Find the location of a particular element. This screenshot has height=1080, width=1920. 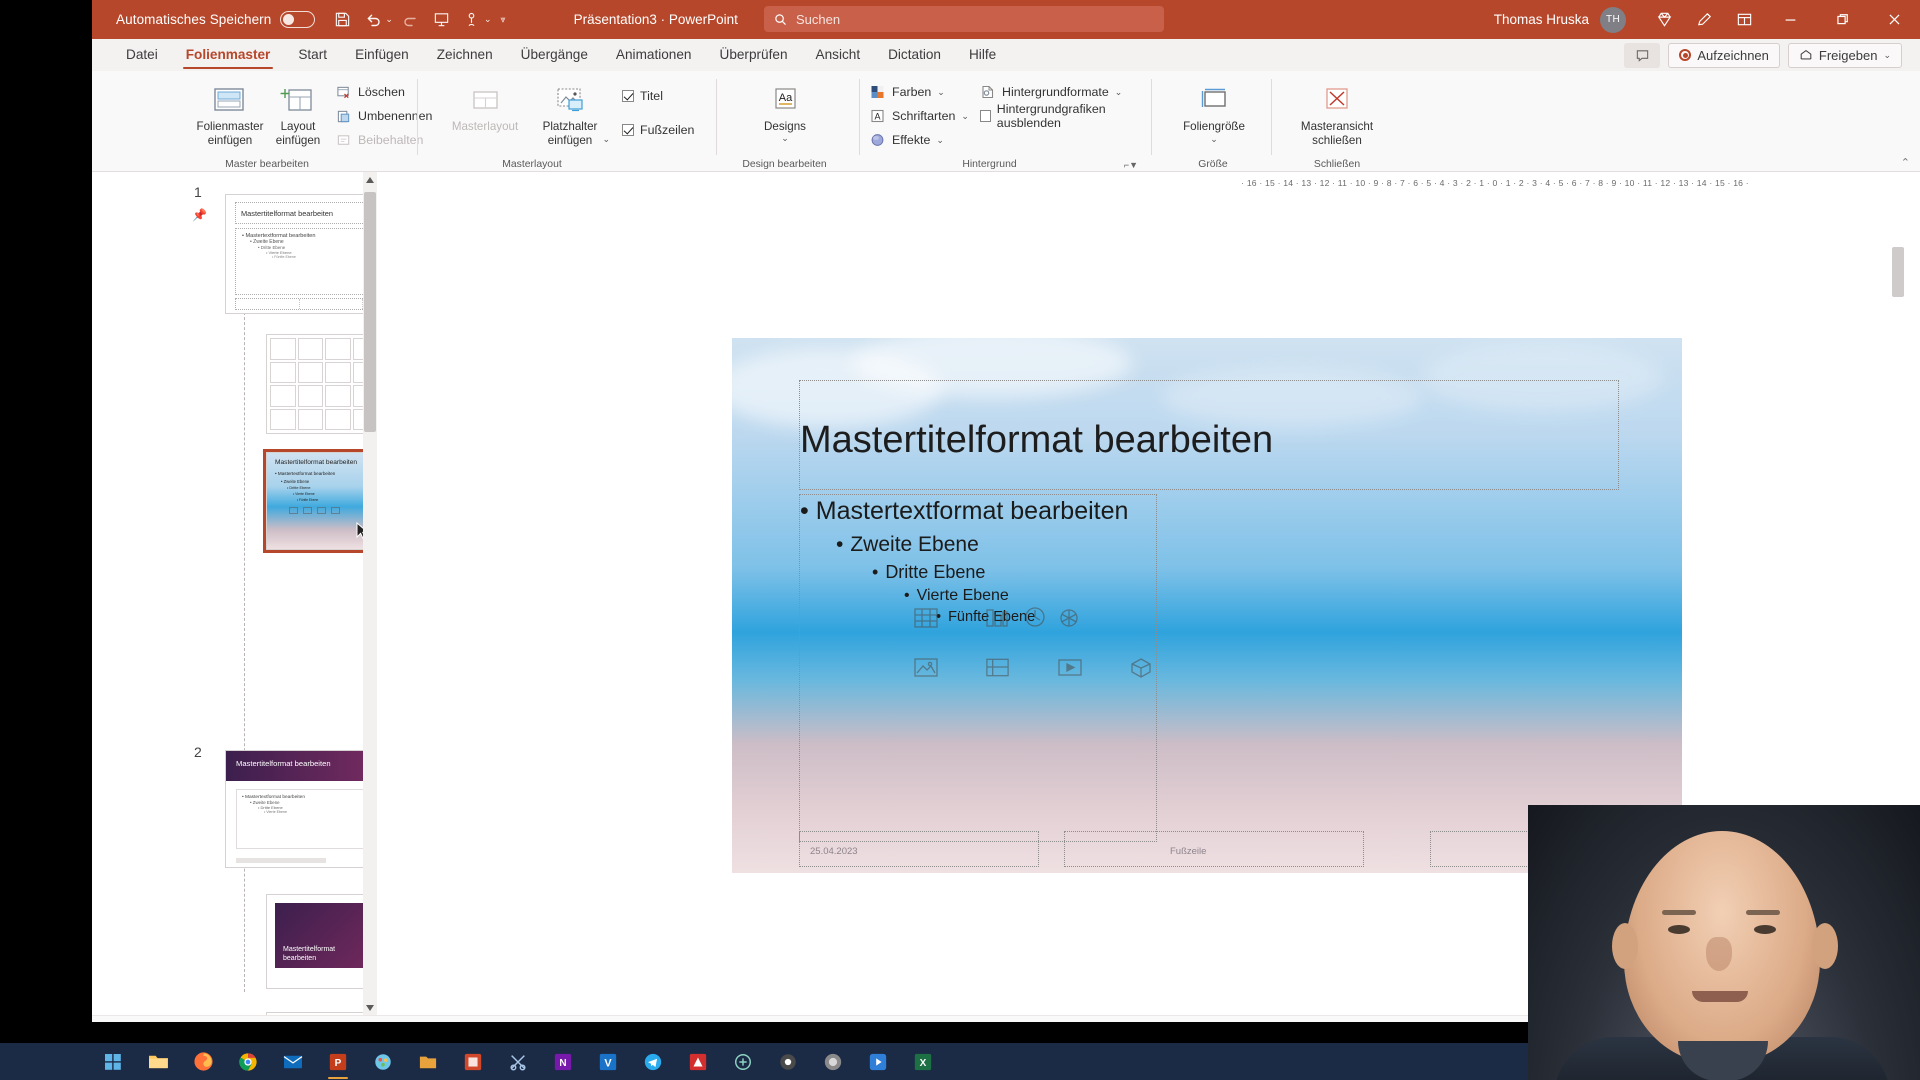

icons-icon is located at coordinates (1037, 617).